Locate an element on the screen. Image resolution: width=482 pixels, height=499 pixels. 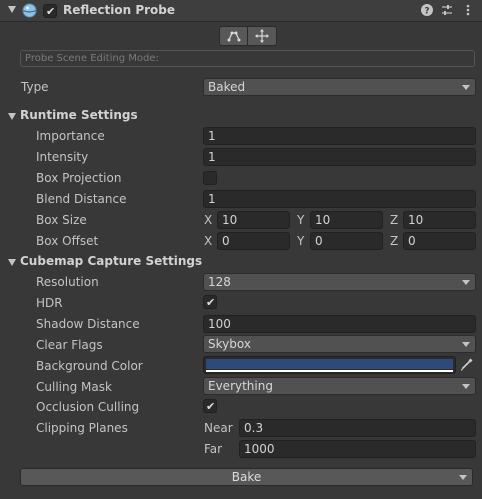
color-swatch is located at coordinates (329, 364).